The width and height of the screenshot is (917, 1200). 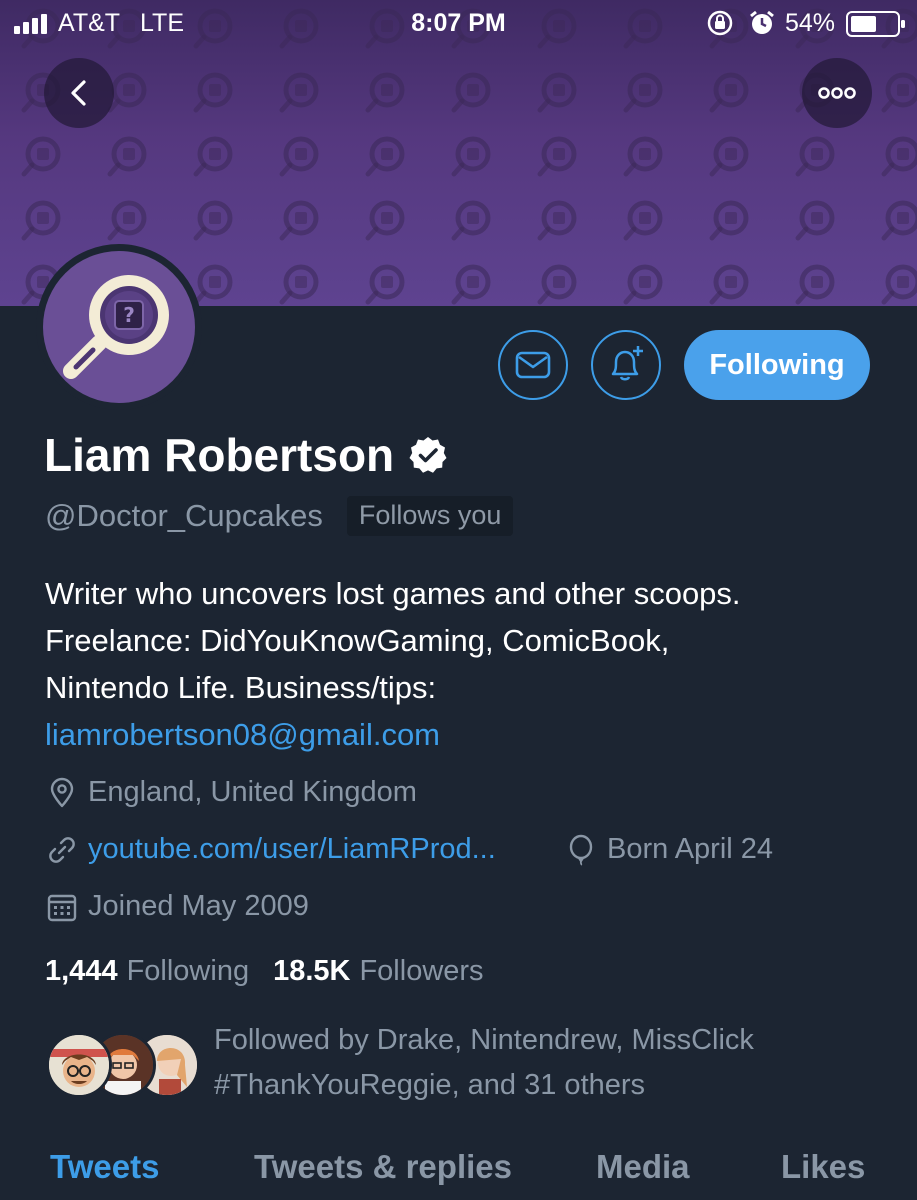 What do you see at coordinates (81, 971) in the screenshot?
I see `following-count: 1,444` at bounding box center [81, 971].